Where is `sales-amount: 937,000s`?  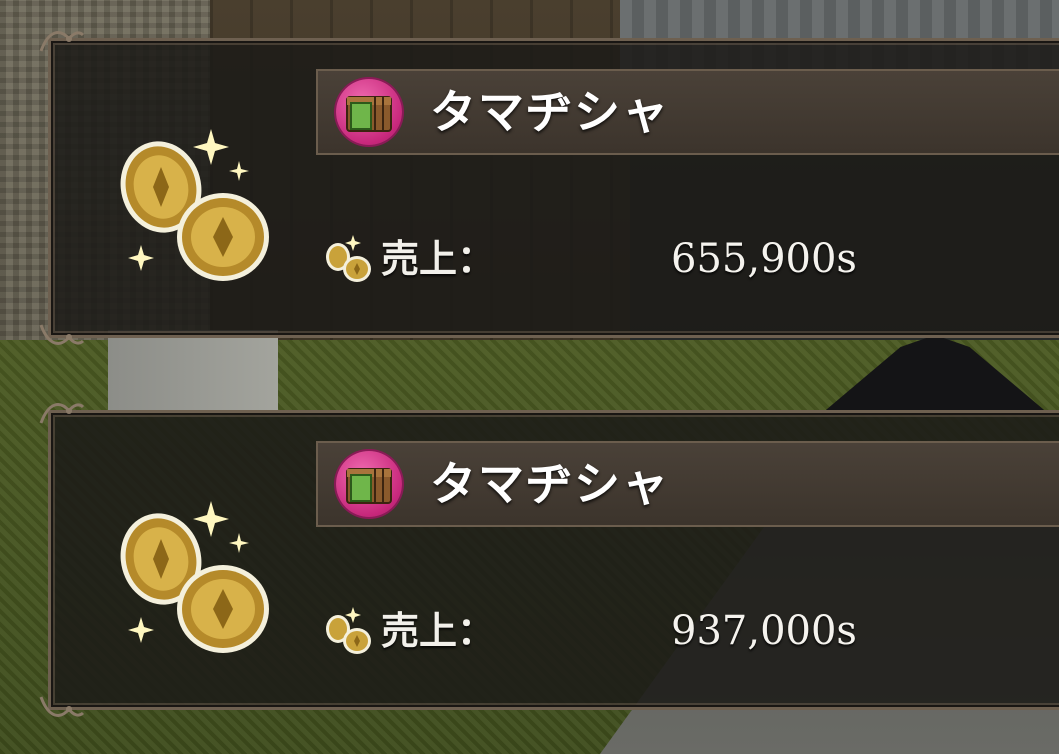
sales-amount: 937,000s is located at coordinates (764, 631).